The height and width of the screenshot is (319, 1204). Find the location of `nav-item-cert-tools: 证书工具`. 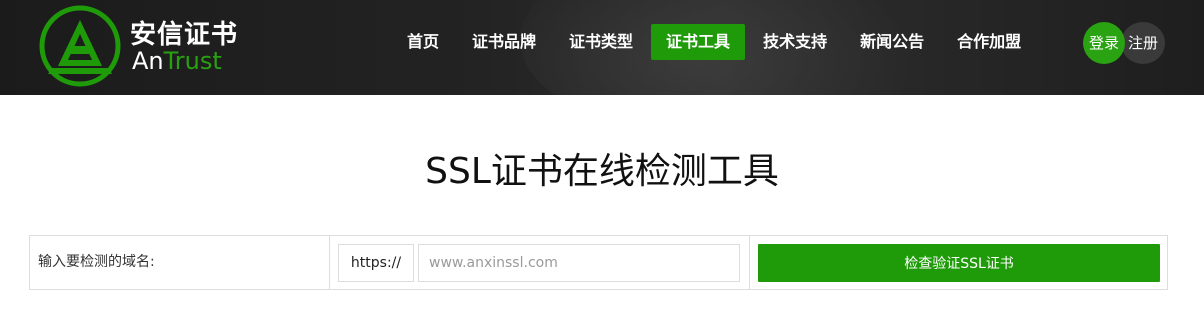

nav-item-cert-tools: 证书工具 is located at coordinates (698, 42).